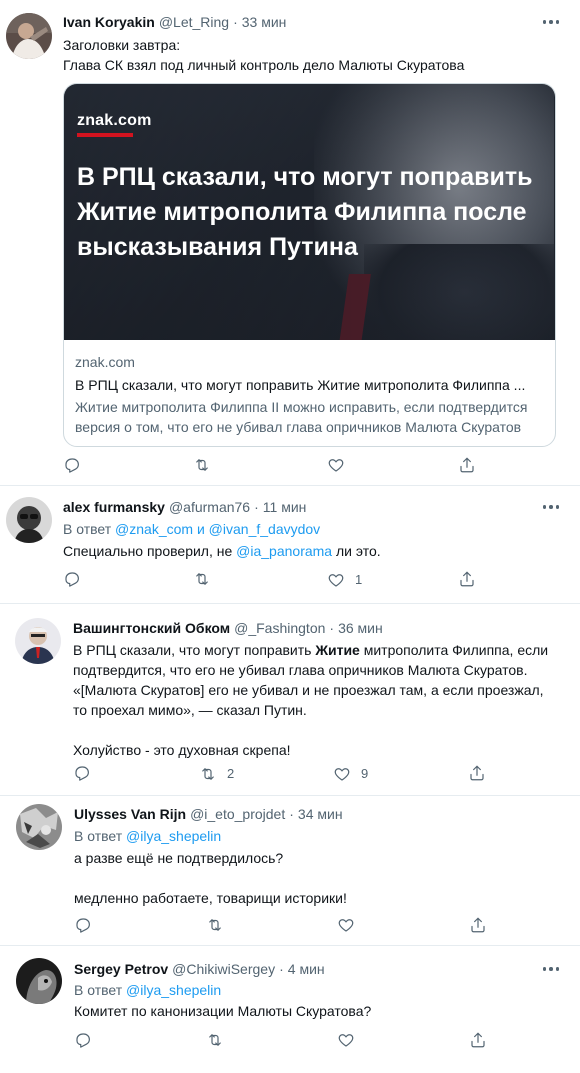 The height and width of the screenshot is (1073, 580). Describe the element at coordinates (130, 814) in the screenshot. I see `author-name: Ulysses Van Rijn` at that location.